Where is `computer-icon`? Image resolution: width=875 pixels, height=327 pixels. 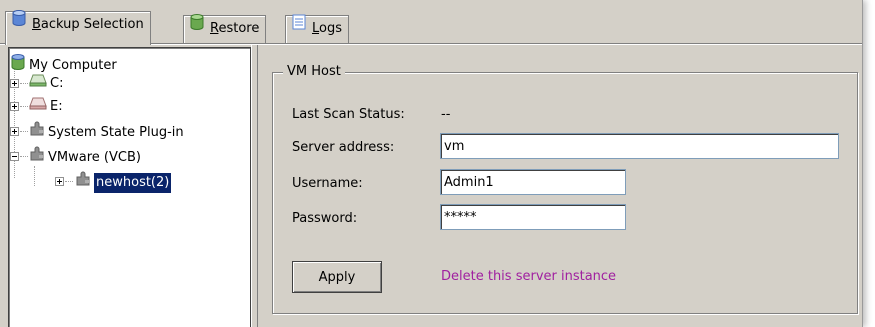 computer-icon is located at coordinates (18, 65).